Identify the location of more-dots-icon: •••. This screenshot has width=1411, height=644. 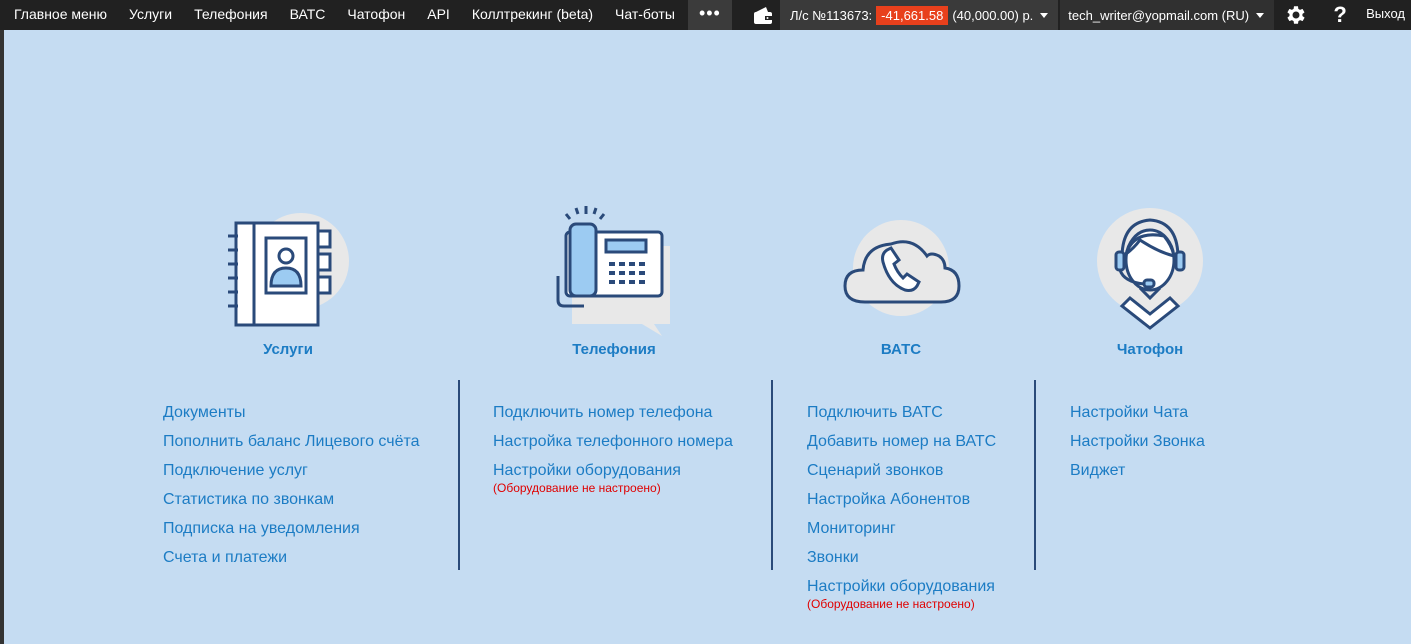
(709, 13).